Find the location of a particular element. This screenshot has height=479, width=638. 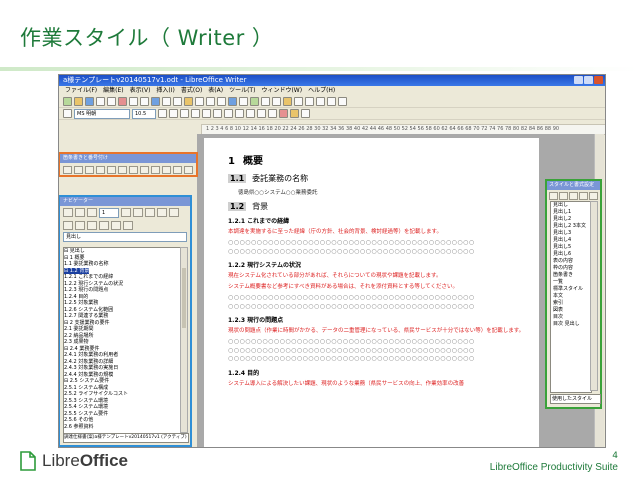

navigator-scrollbar is located at coordinates (184, 340).